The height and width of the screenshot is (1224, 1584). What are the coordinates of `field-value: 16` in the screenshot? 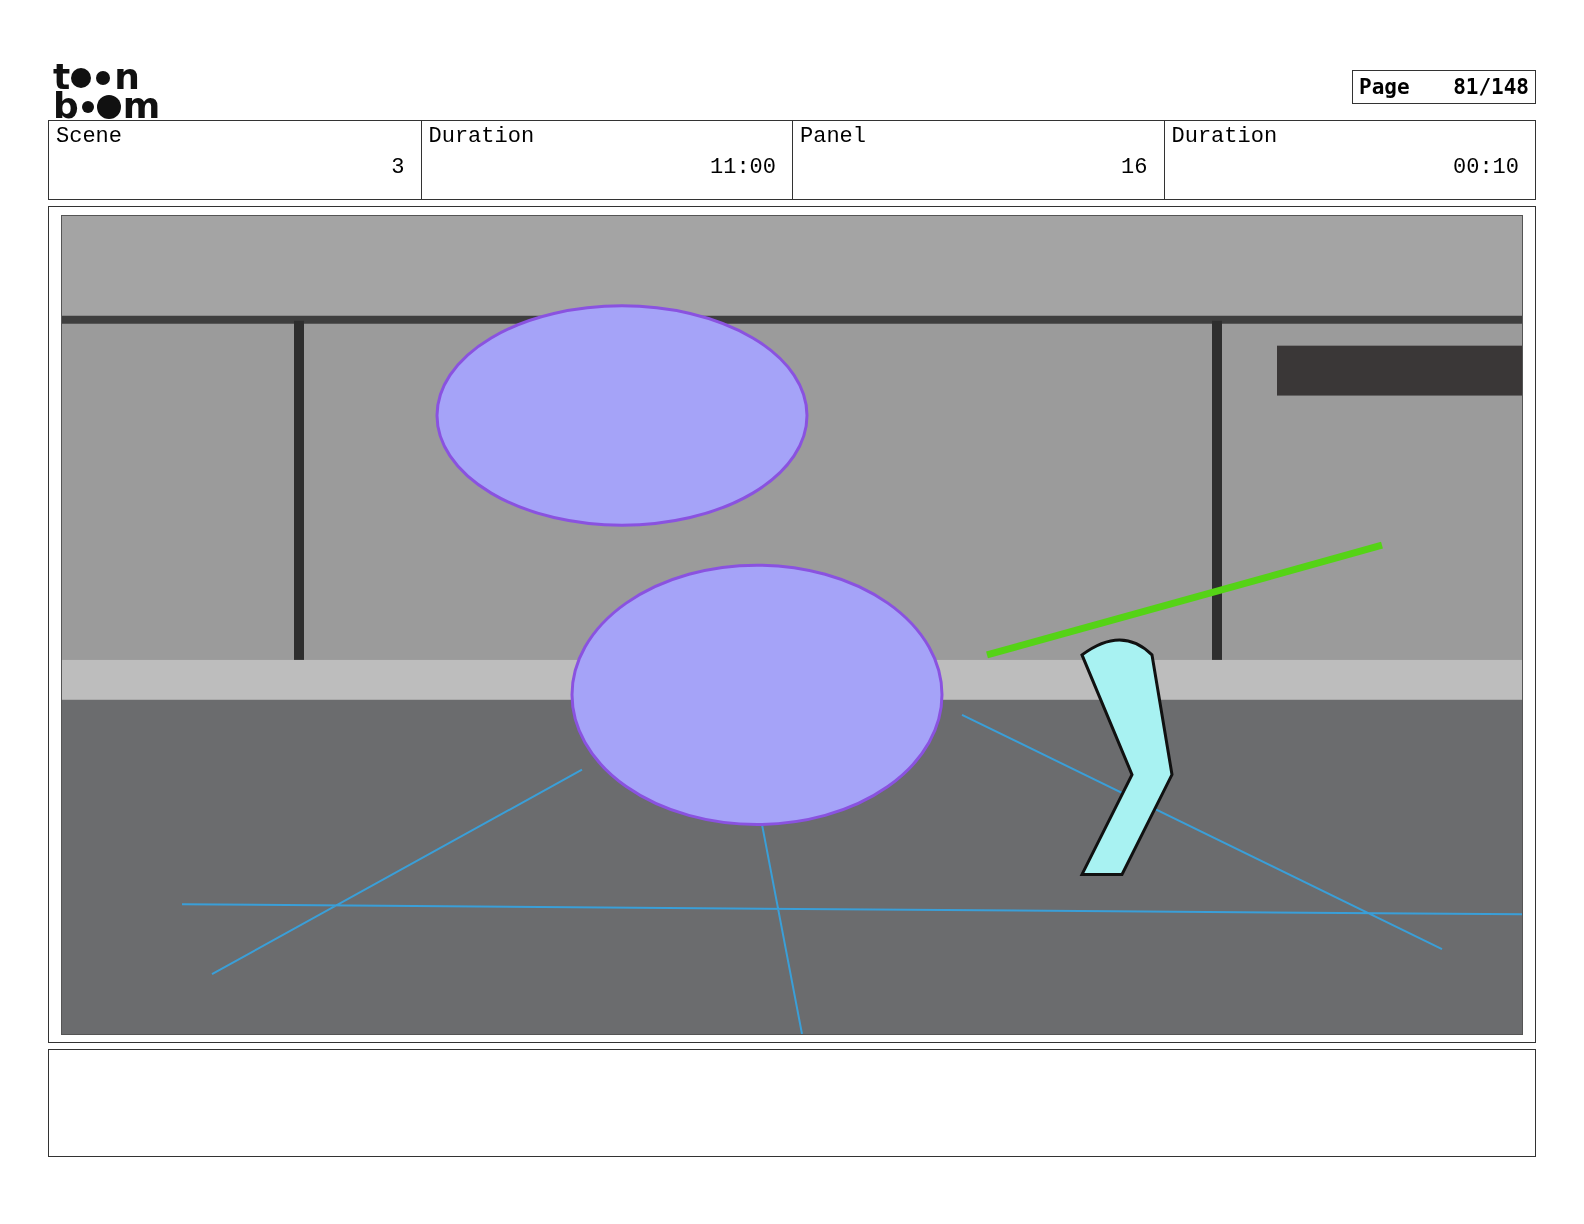 It's located at (1134, 167).